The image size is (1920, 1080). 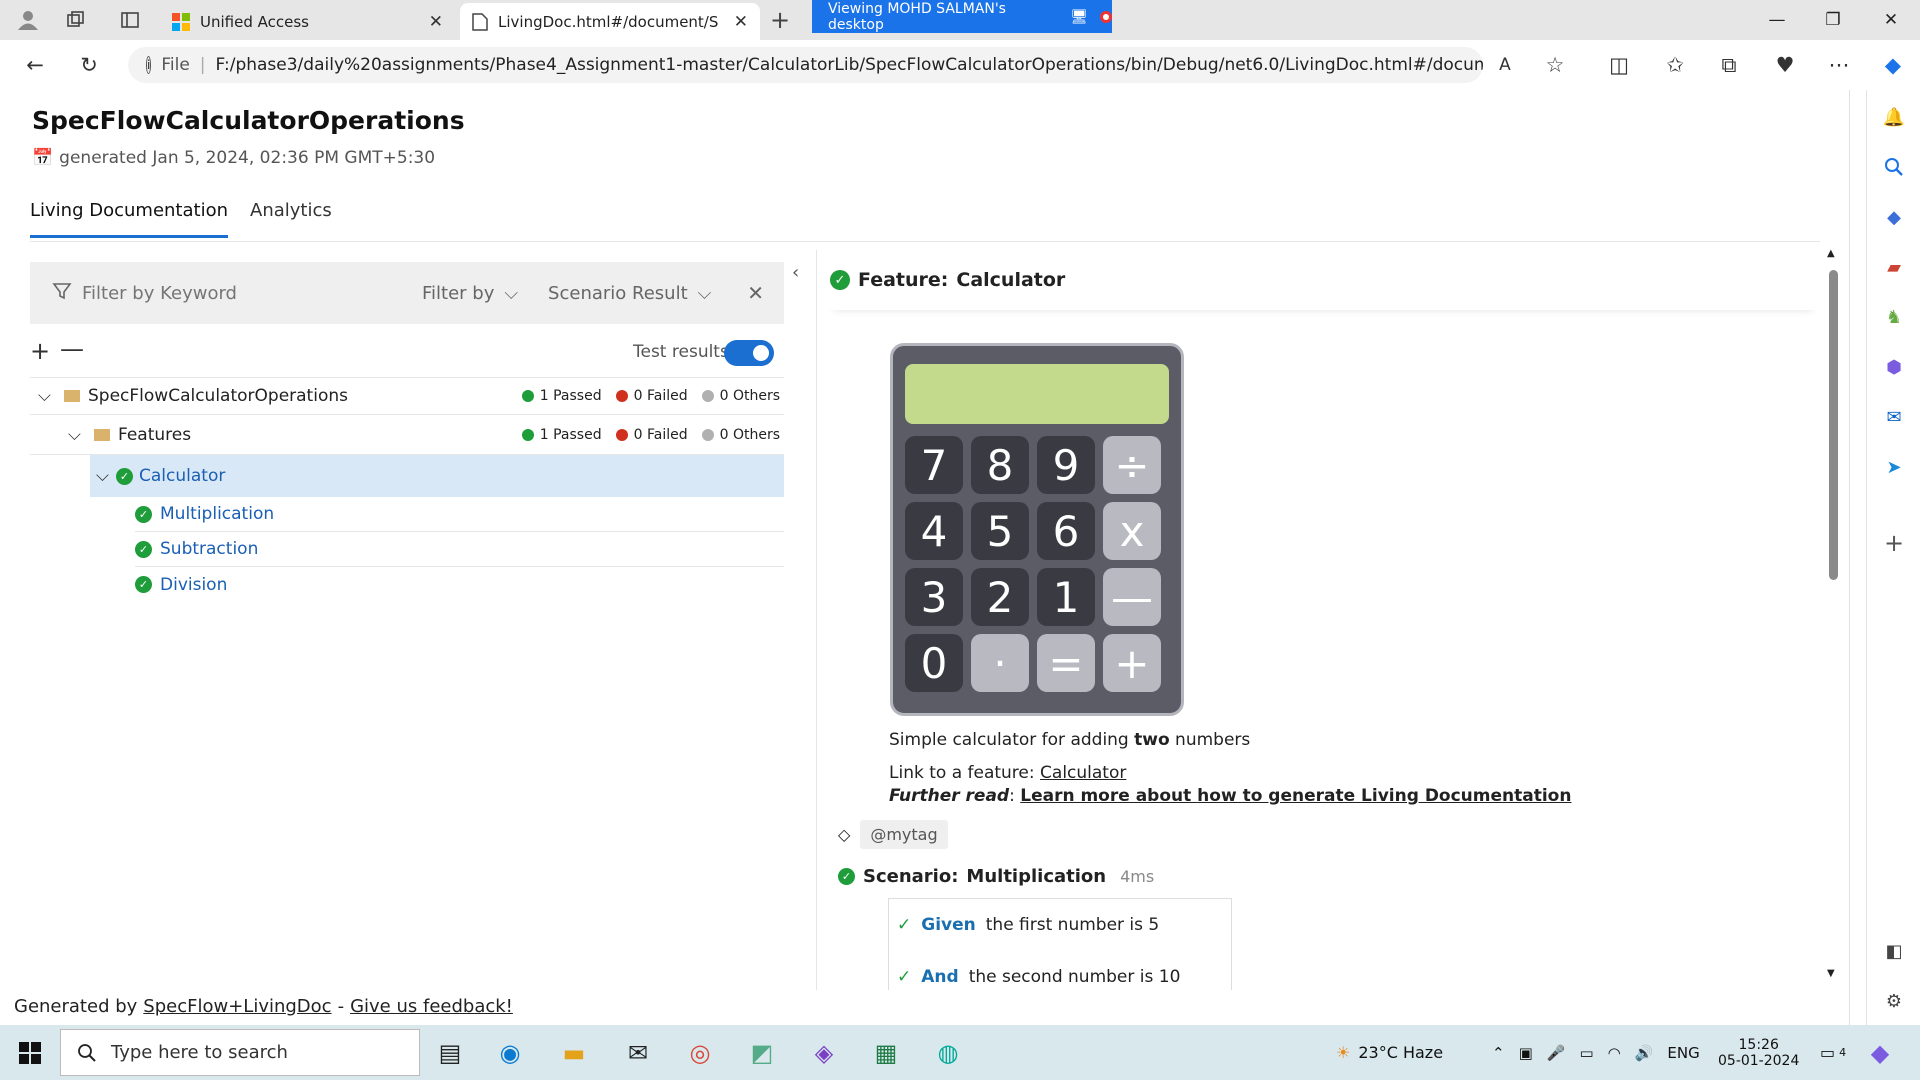 I want to click on new-tab-icon: +, so click(x=780, y=20).